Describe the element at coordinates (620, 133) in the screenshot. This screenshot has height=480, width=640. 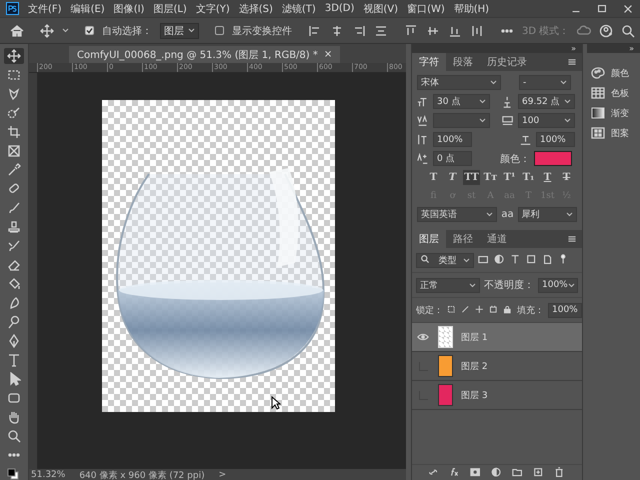
I see `panel-label: 图案` at that location.